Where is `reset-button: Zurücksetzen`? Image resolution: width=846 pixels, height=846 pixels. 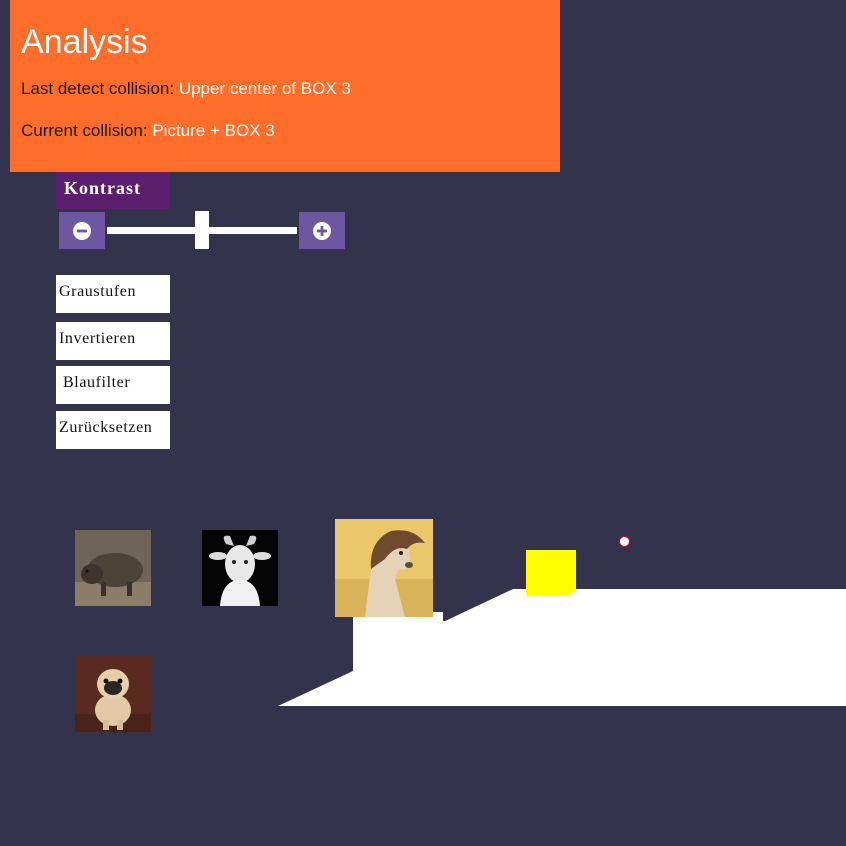
reset-button: Zurücksetzen is located at coordinates (113, 430).